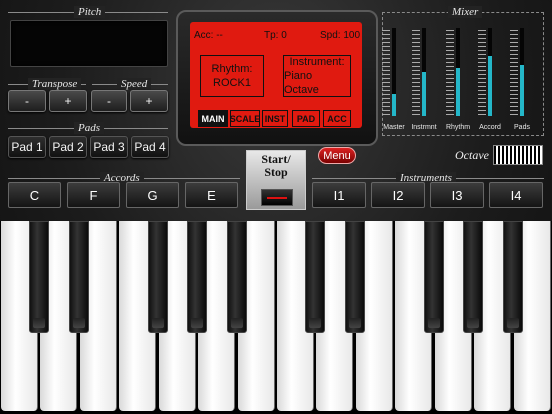 This screenshot has height=414, width=552. Describe the element at coordinates (245, 118) in the screenshot. I see `tab-scale: SCALE` at that location.